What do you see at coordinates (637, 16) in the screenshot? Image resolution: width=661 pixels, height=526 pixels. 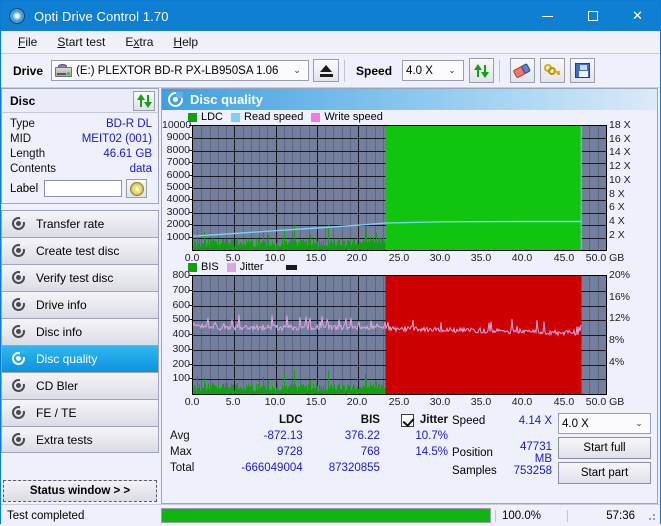 I see `close-button: ✕` at bounding box center [637, 16].